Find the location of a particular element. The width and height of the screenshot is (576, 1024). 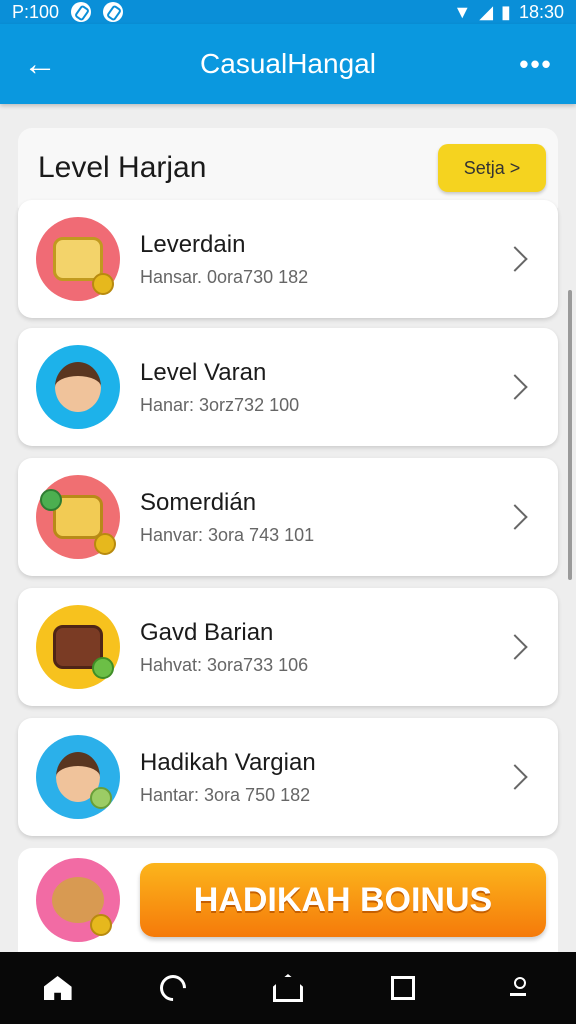

bonus-button: HADIKAH BOINUS is located at coordinates (343, 900).